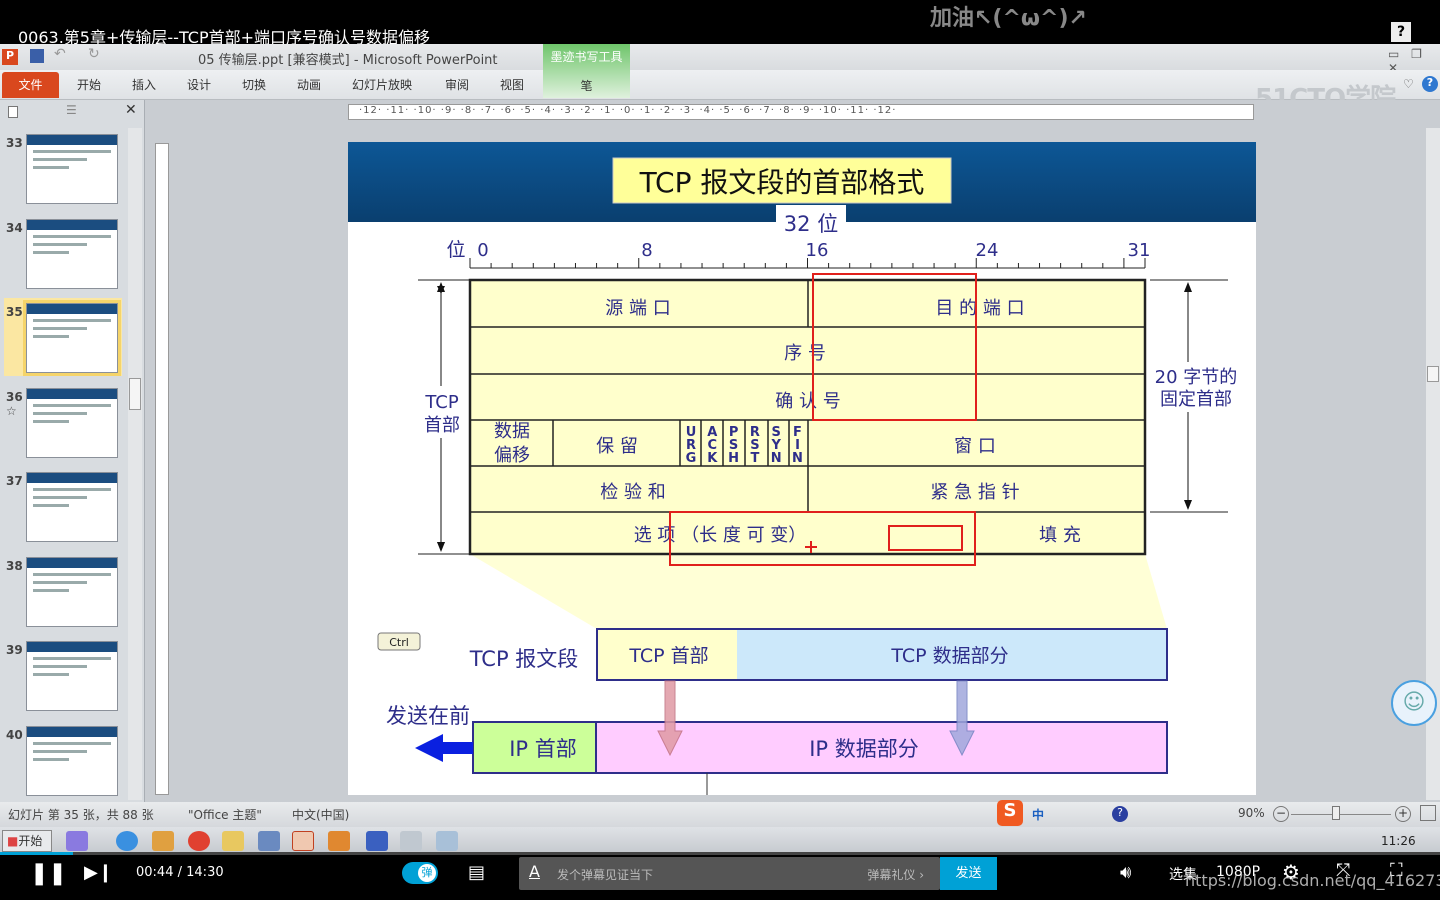  What do you see at coordinates (476, 872) in the screenshot?
I see `danmu-settings-icon: ▤` at bounding box center [476, 872].